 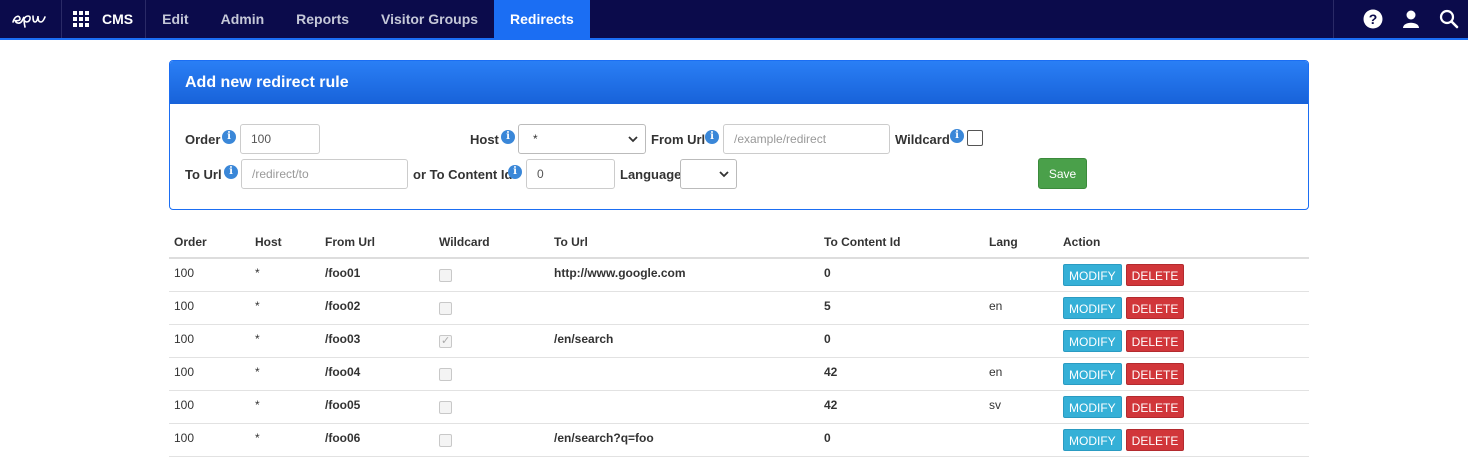 I want to click on cell-lang: en, so click(x=1021, y=374).